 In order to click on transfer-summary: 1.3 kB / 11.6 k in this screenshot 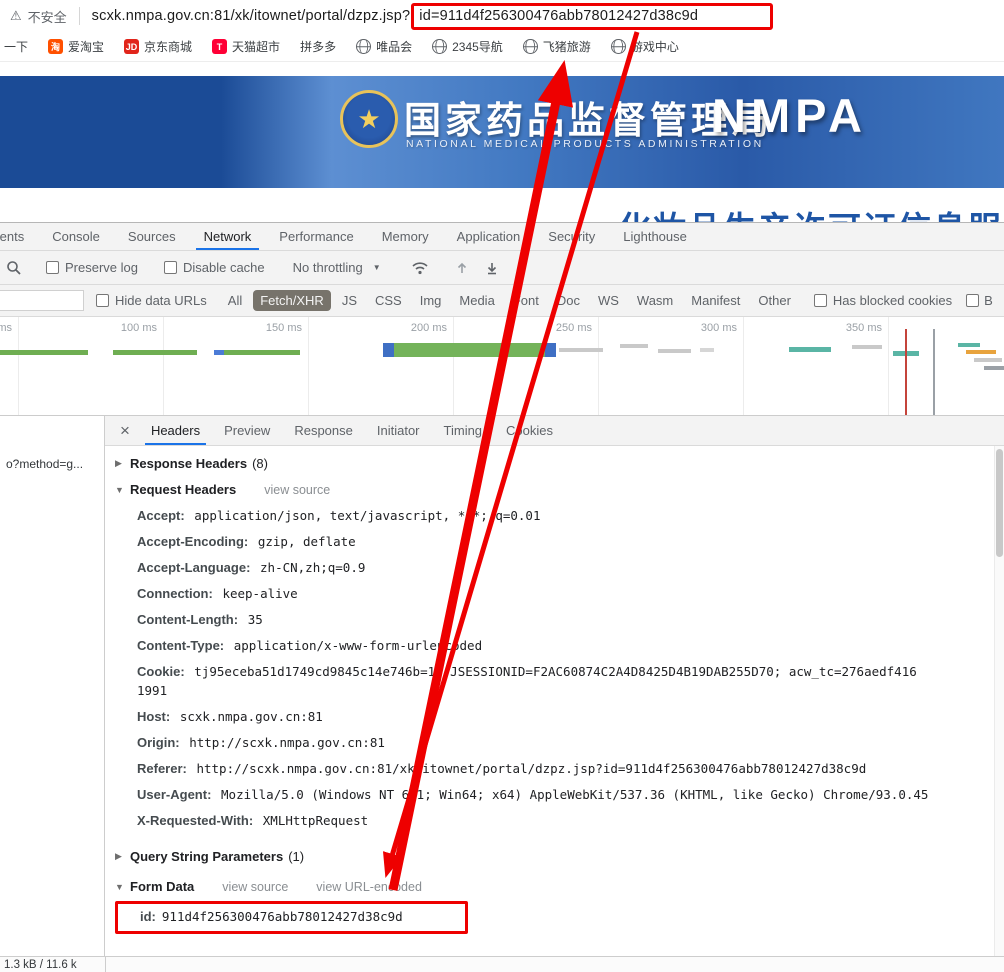, I will do `click(40, 965)`.